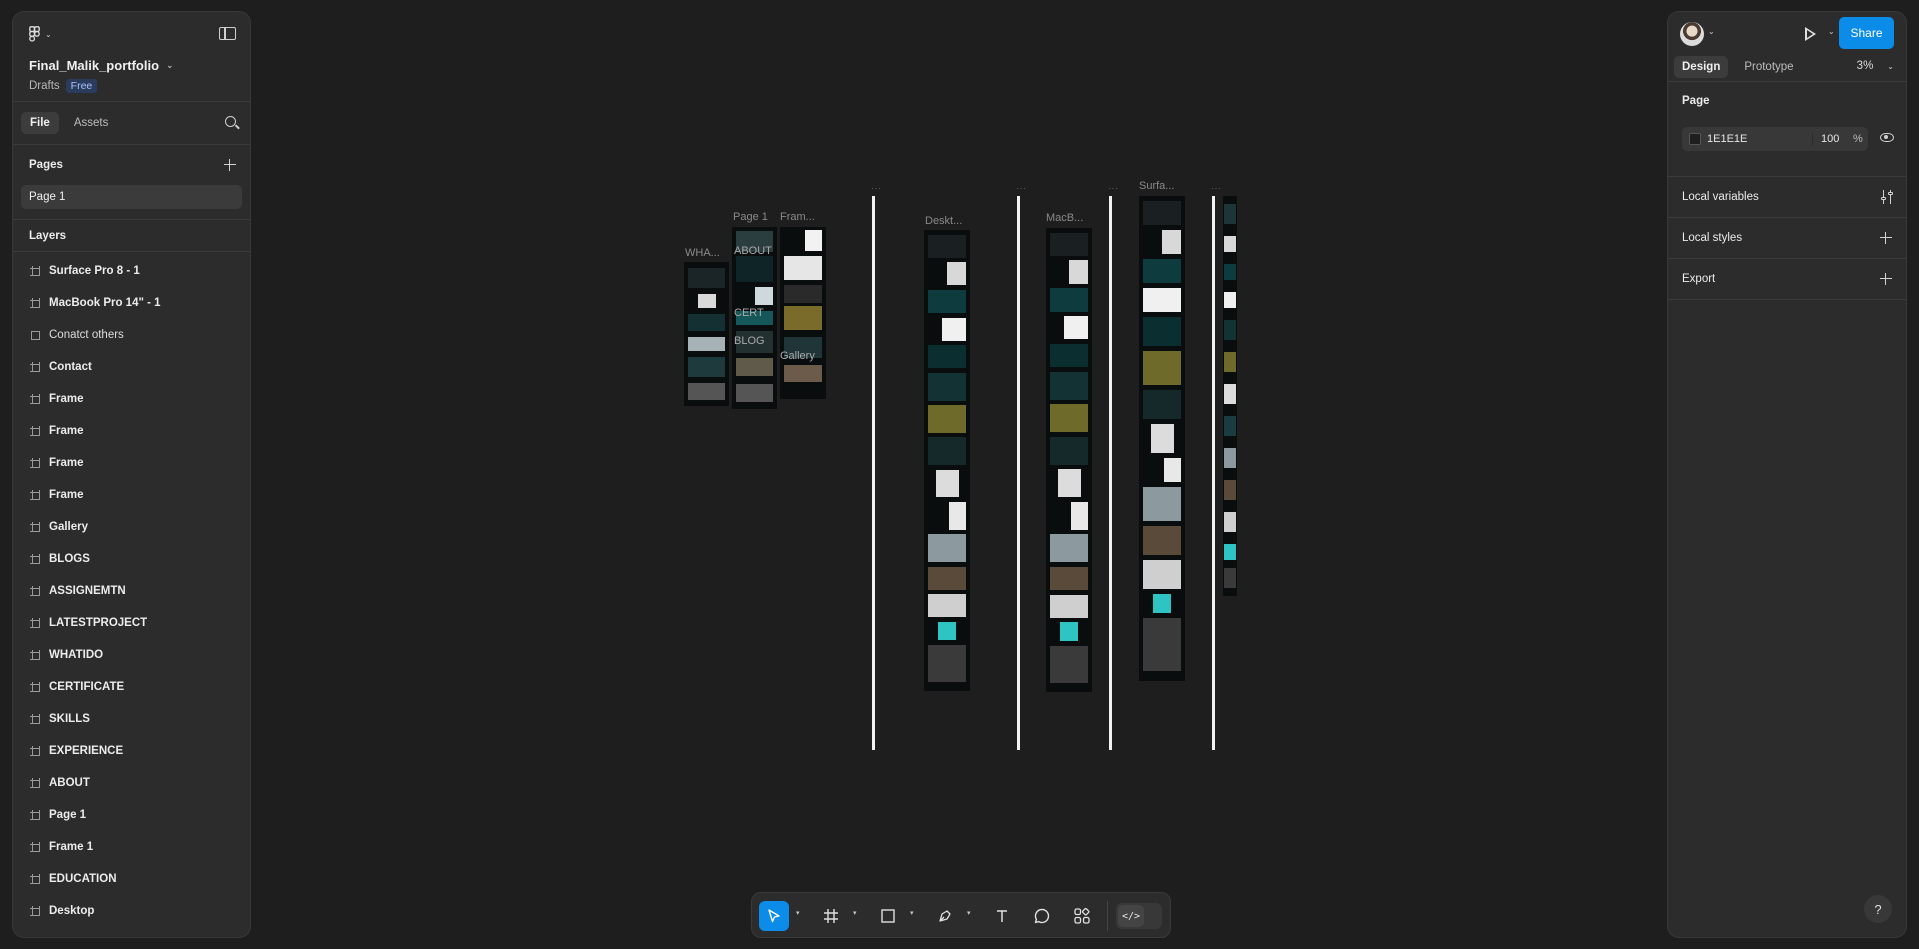 This screenshot has height=949, width=1919. I want to click on local-variables-section: Local variables, so click(1787, 197).